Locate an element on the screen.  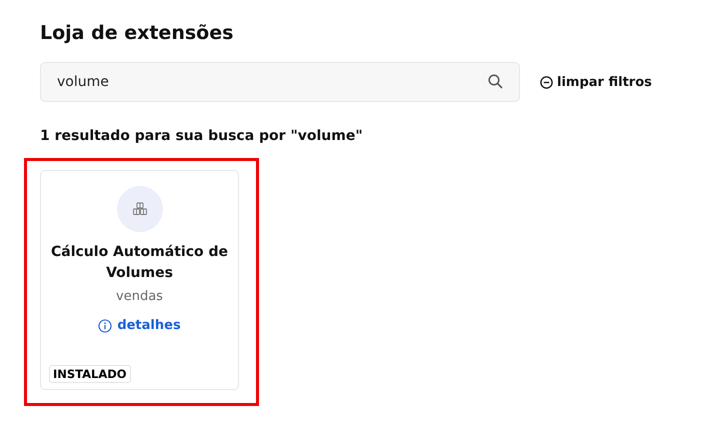
extension-name: Cálculo Automático de Volumes is located at coordinates (140, 263).